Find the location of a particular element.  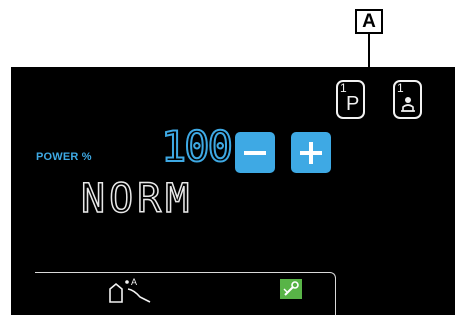

decrease-power-button is located at coordinates (255, 152).